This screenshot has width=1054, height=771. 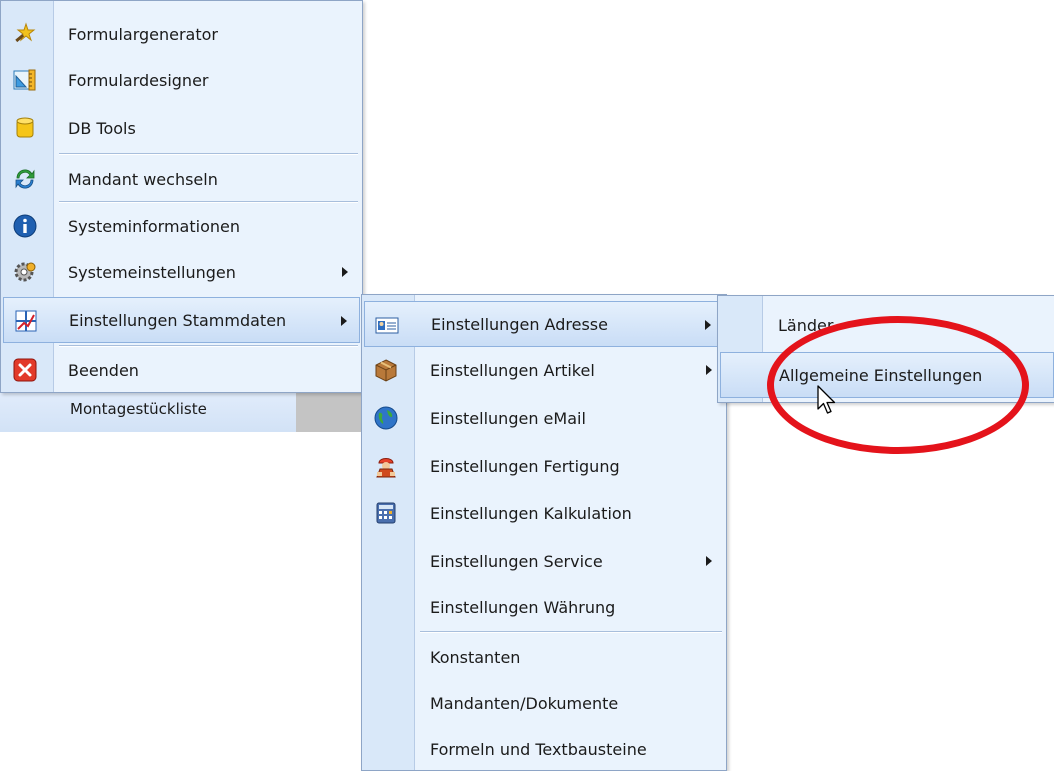 I want to click on background-menu-item-label: Montagestückliste, so click(x=138, y=409).